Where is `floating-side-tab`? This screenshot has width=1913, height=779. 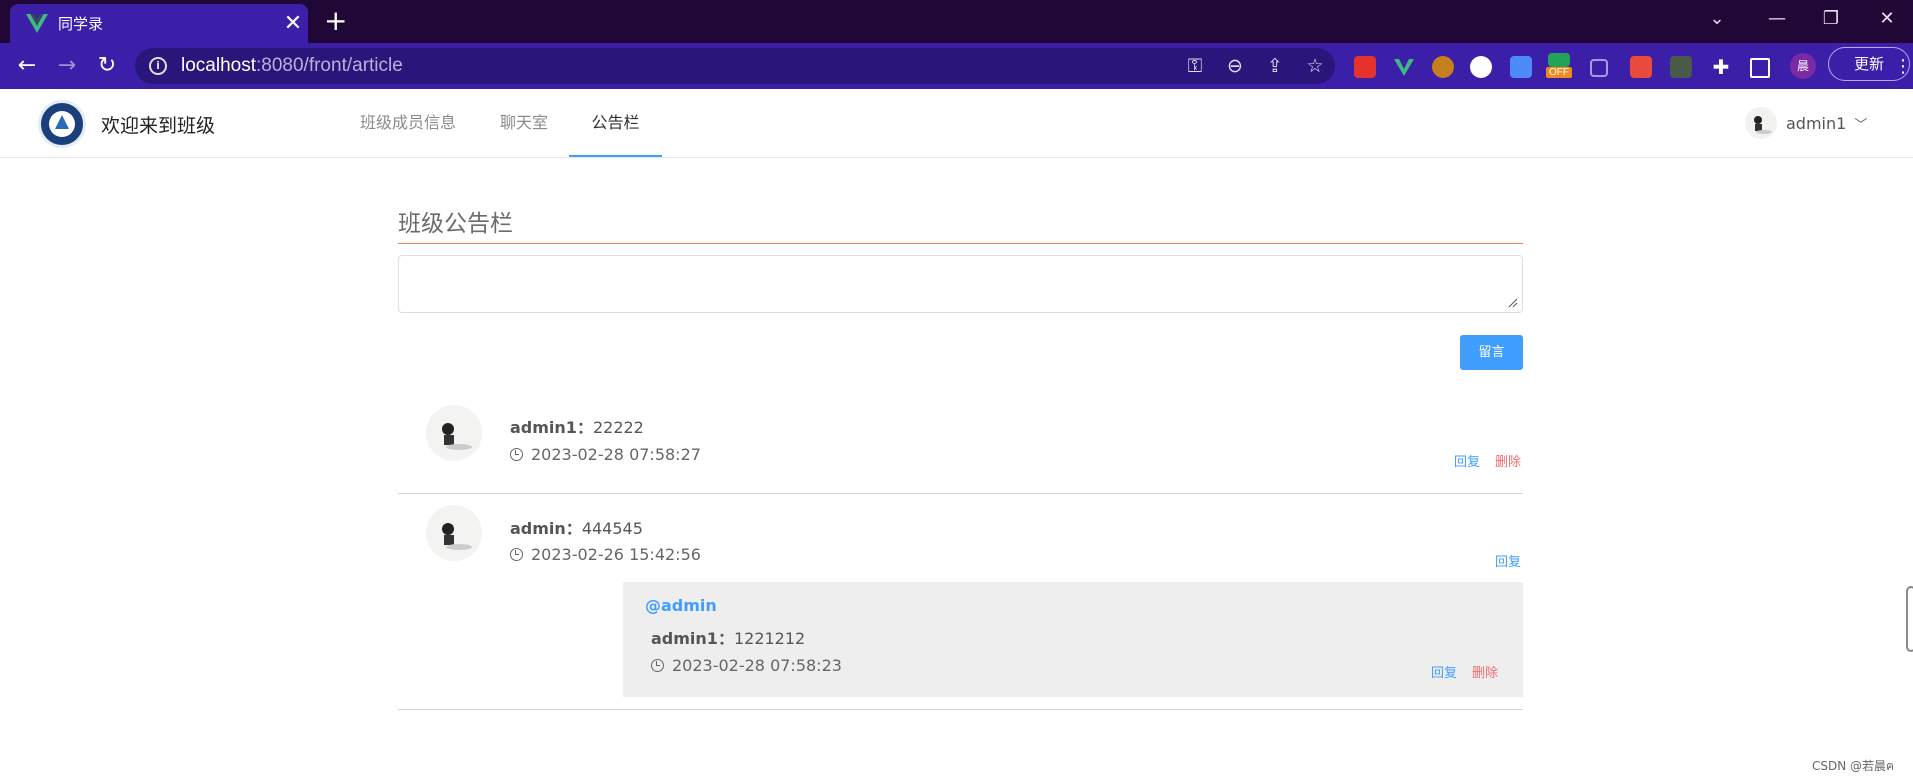
floating-side-tab is located at coordinates (1909, 619).